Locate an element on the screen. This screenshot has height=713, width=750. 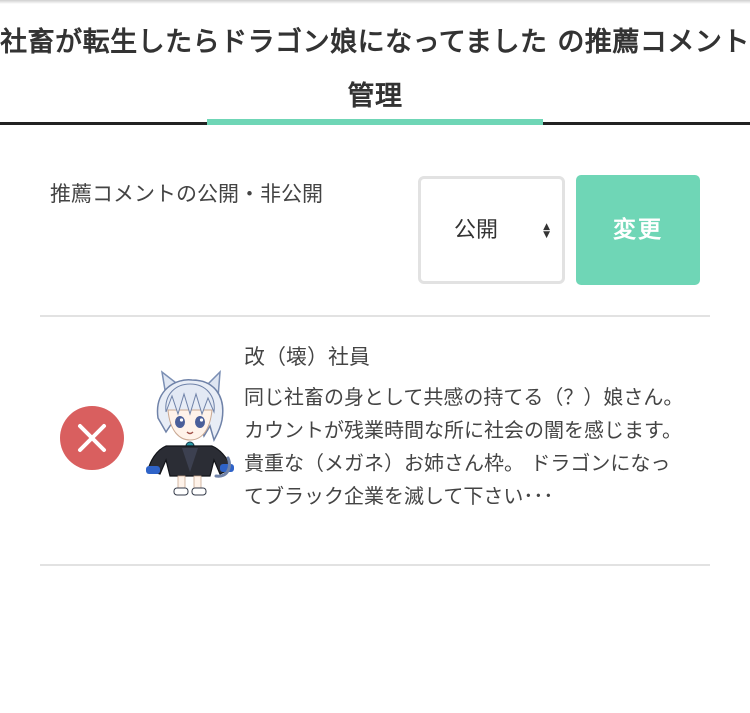
delete-comment-button is located at coordinates (92, 438).